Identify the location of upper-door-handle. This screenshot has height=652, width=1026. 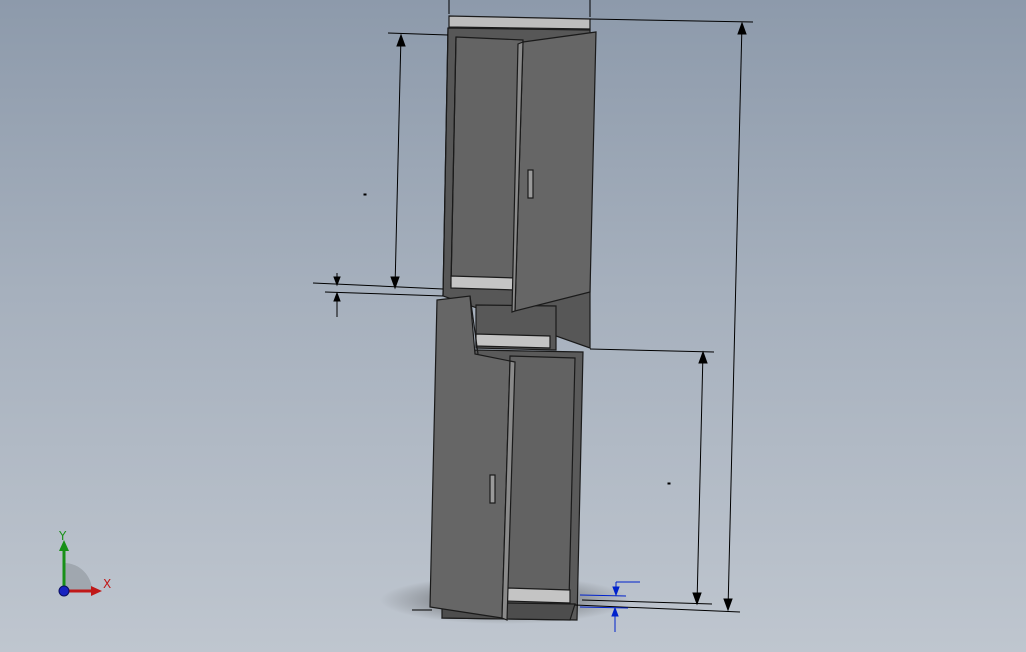
(530, 184).